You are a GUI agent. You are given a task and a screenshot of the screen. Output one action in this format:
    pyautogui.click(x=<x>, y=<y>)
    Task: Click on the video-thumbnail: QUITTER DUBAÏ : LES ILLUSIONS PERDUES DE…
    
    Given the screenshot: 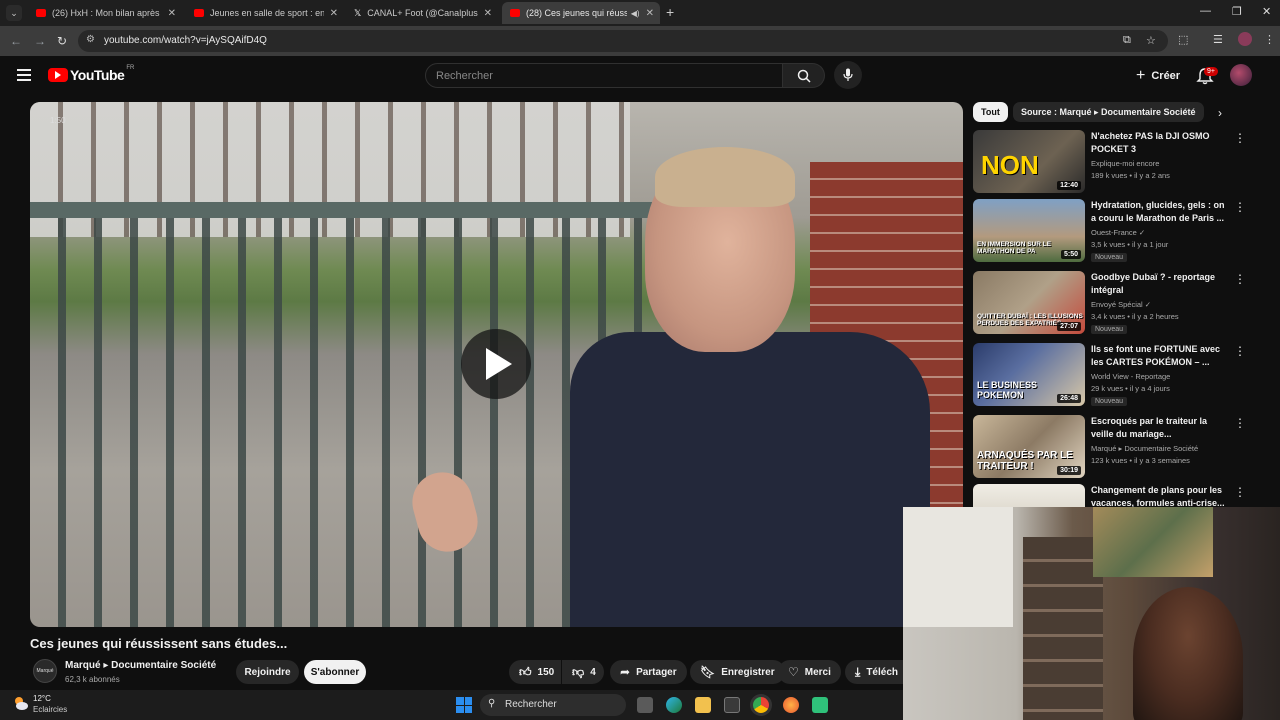 What is the action you would take?
    pyautogui.click(x=1029, y=302)
    